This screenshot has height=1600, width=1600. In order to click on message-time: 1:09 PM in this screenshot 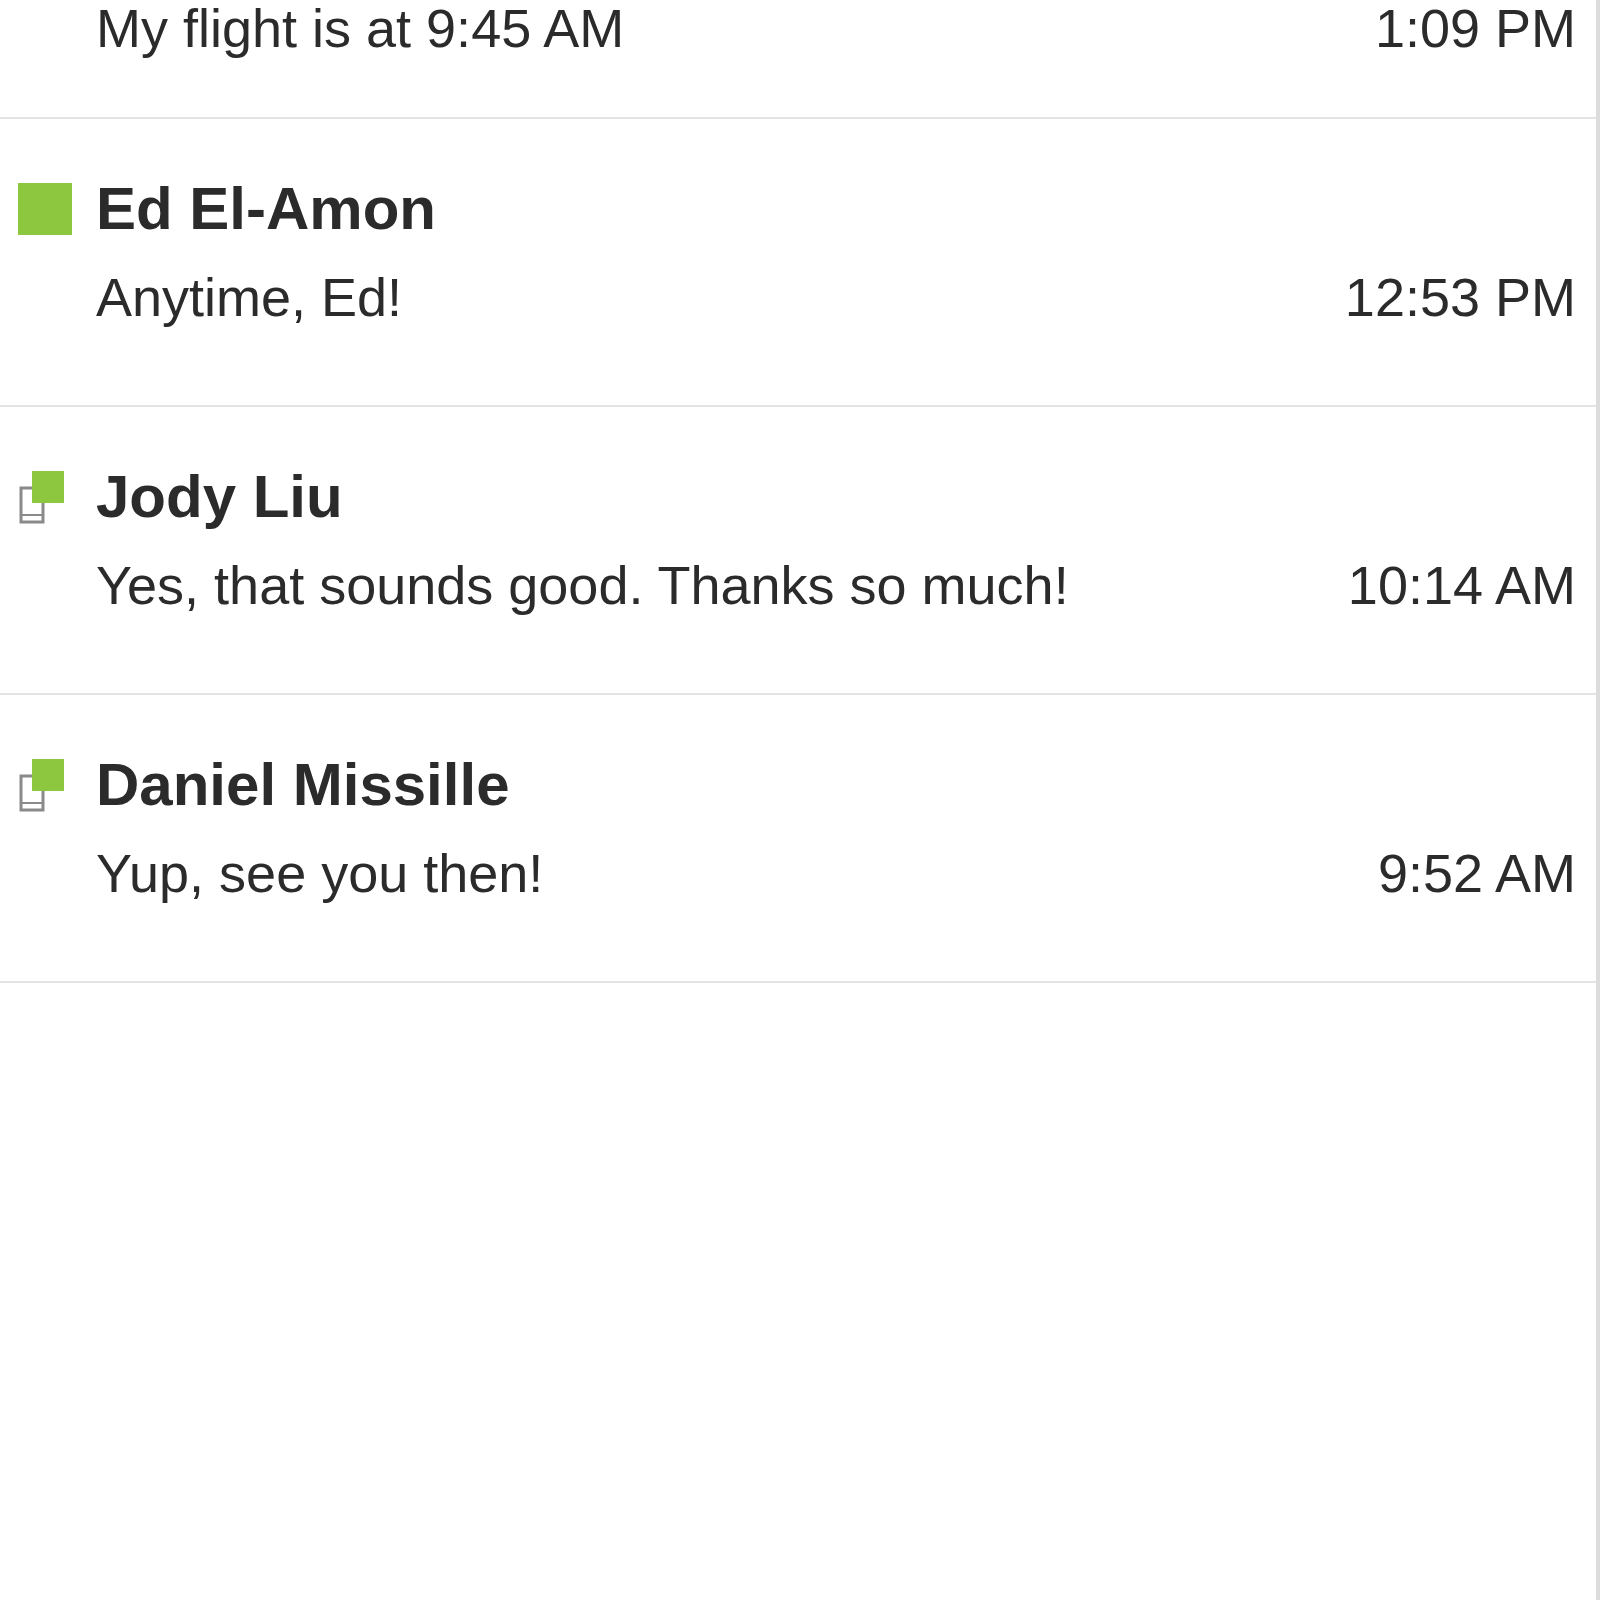, I will do `click(1475, 30)`.